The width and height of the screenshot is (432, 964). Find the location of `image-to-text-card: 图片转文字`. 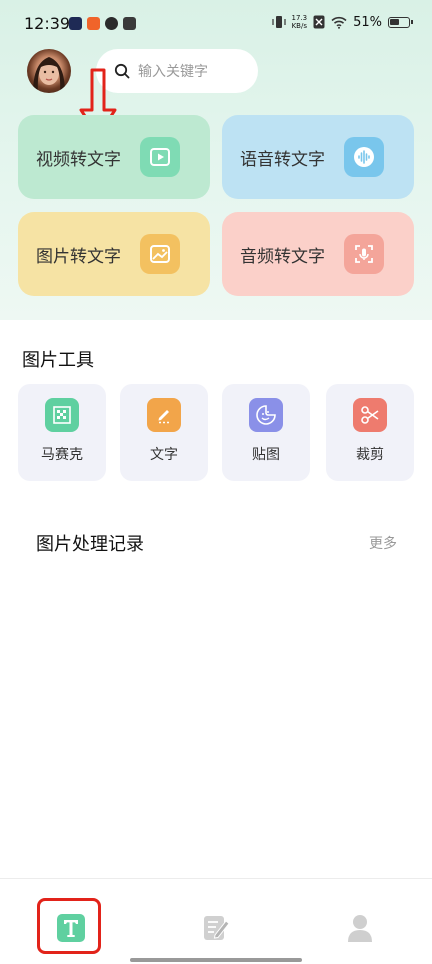

image-to-text-card: 图片转文字 is located at coordinates (114, 254).